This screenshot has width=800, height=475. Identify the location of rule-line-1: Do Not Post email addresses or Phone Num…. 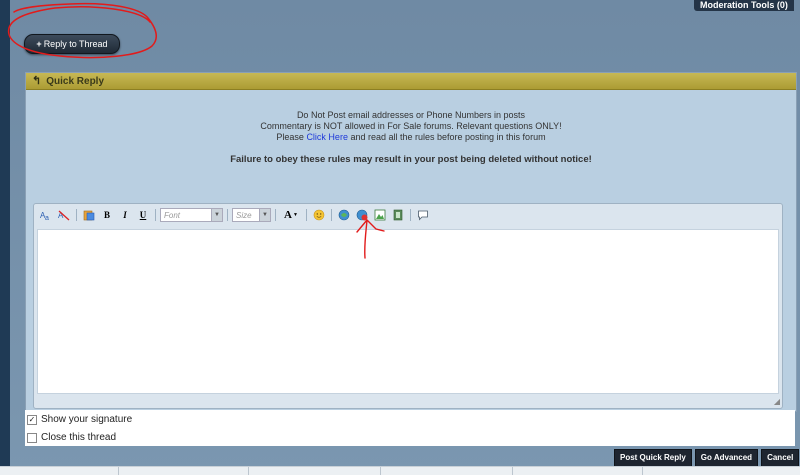
(411, 115).